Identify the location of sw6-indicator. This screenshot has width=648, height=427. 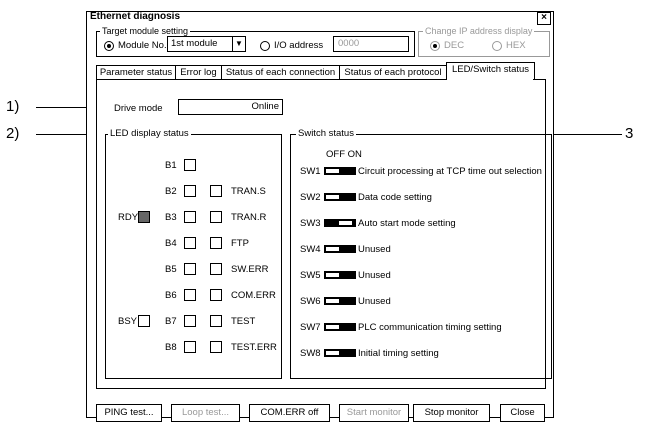
(340, 301).